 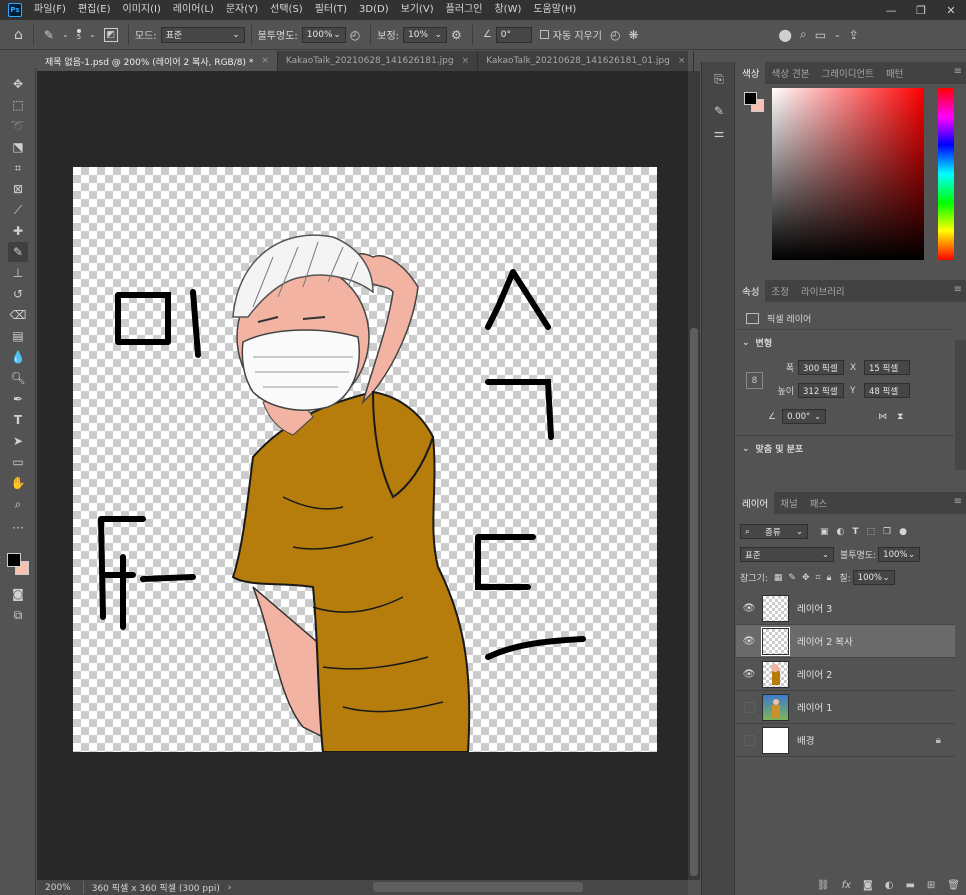 What do you see at coordinates (507, 10) in the screenshot?
I see `menu-window: 창(W)` at bounding box center [507, 10].